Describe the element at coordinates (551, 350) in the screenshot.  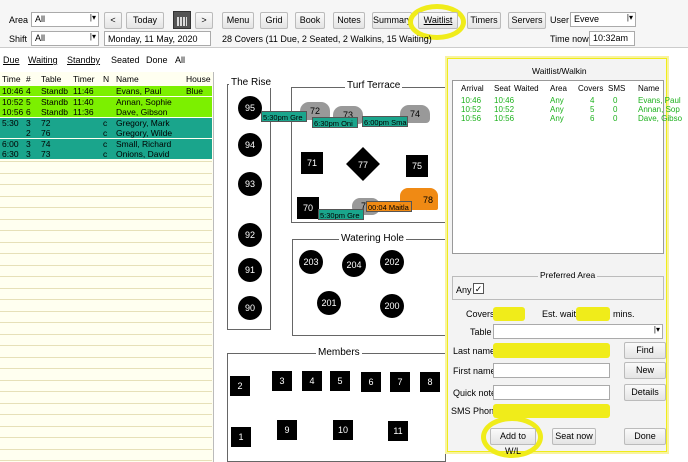
I see `last-name-input` at that location.